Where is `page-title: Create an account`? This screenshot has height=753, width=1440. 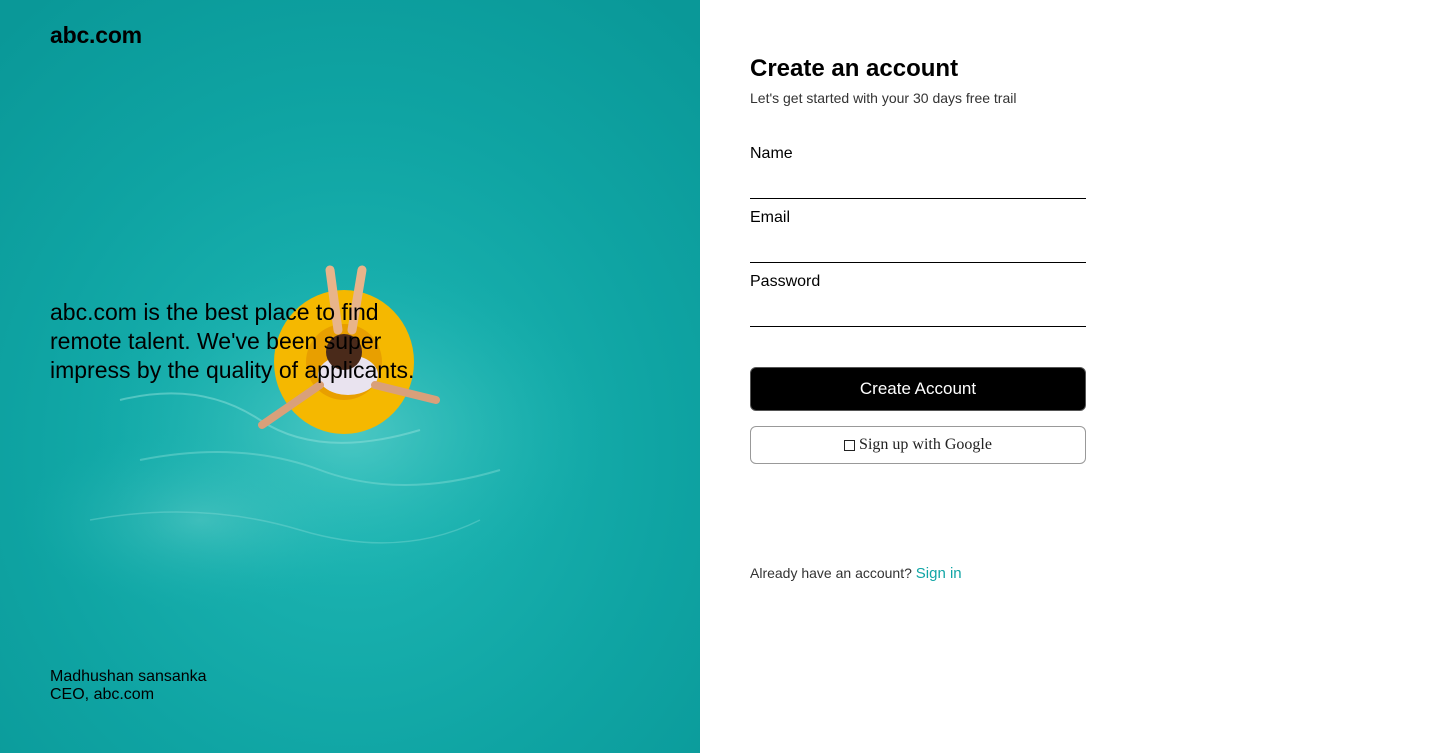 page-title: Create an account is located at coordinates (854, 68).